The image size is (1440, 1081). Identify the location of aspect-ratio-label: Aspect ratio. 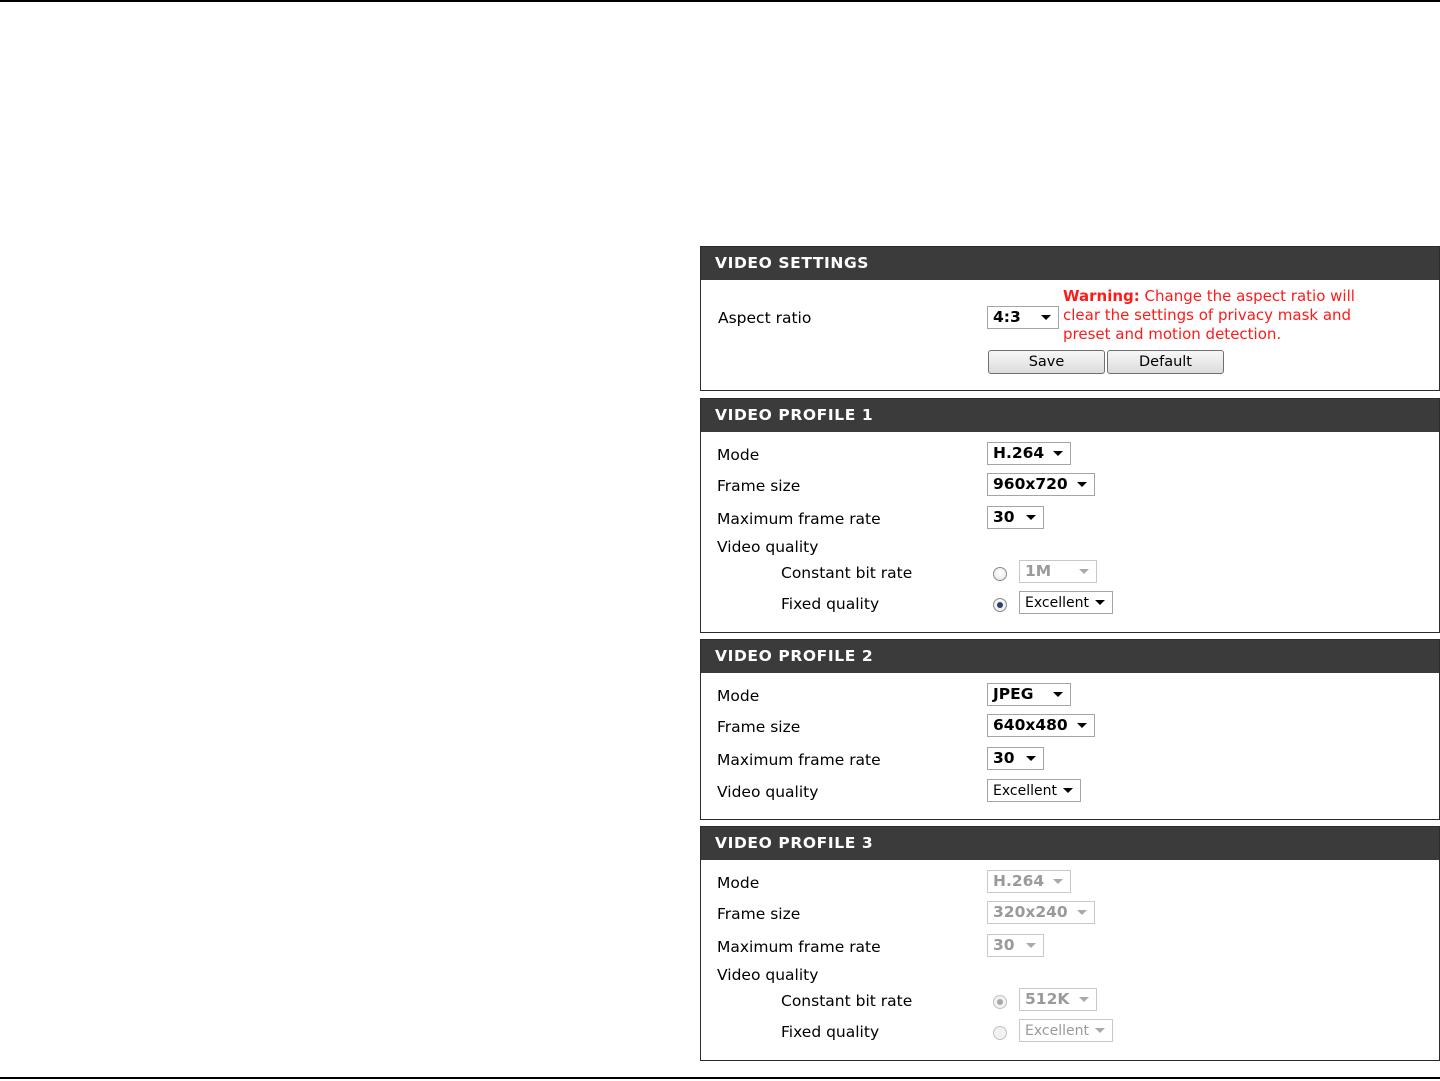
(765, 318).